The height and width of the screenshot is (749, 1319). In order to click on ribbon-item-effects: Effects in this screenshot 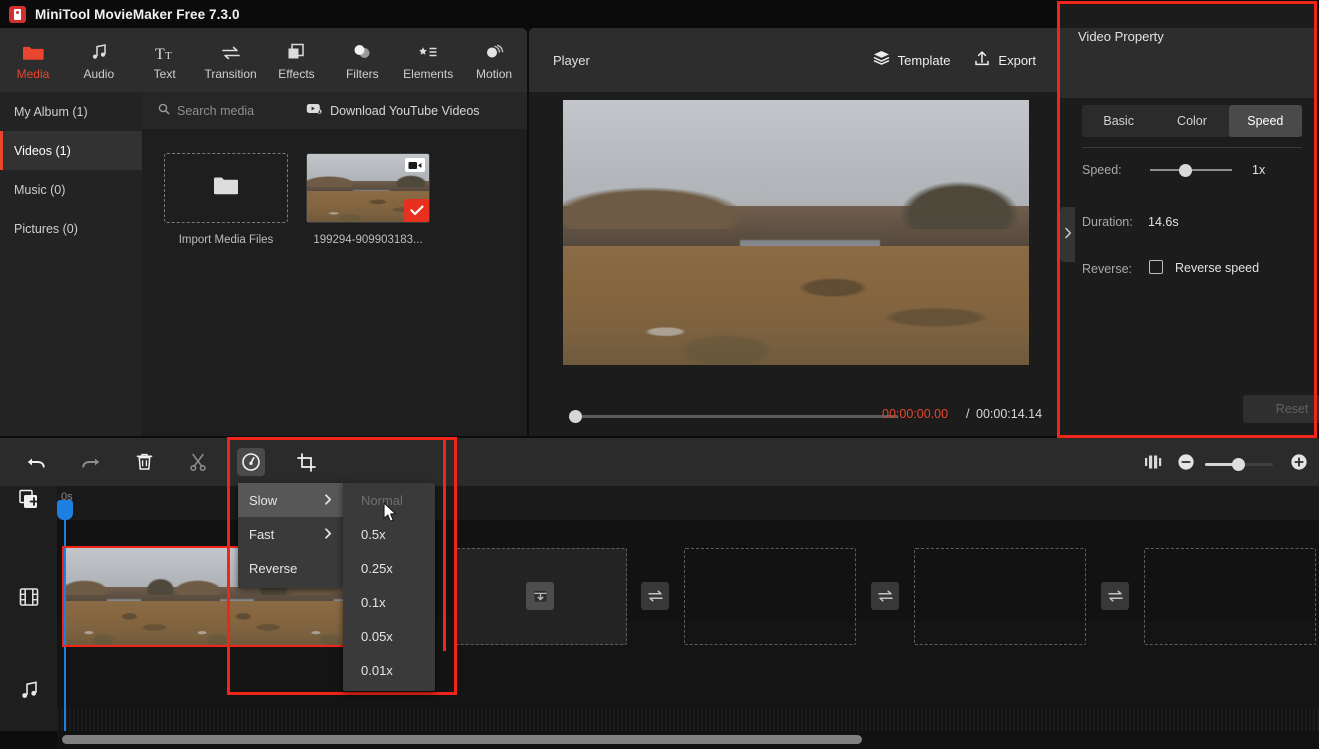, I will do `click(297, 60)`.